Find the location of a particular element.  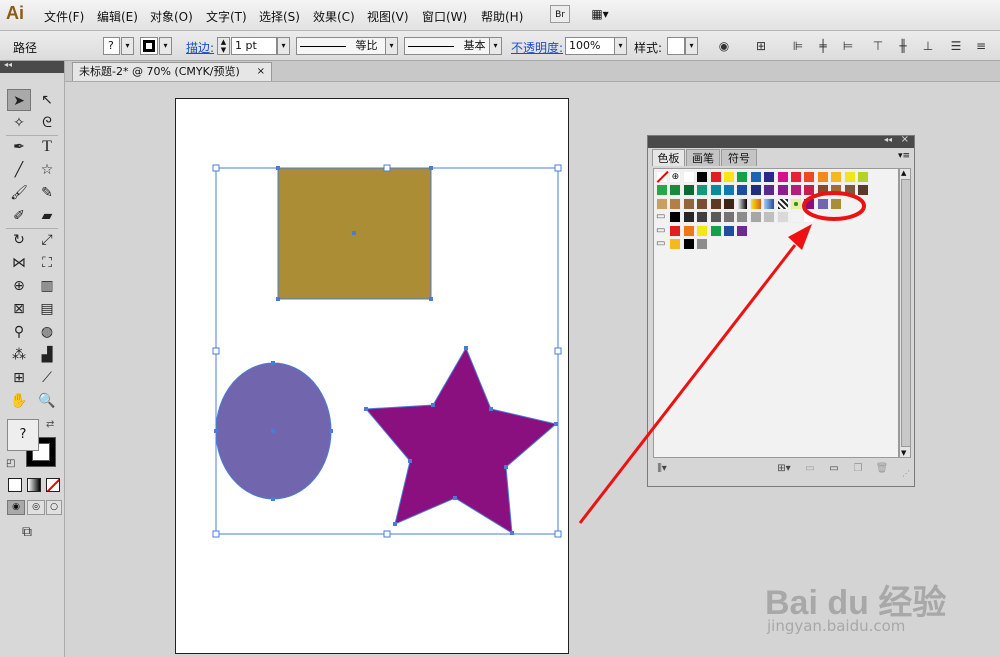

delete-swatch-icon: 🗑 is located at coordinates (882, 469).